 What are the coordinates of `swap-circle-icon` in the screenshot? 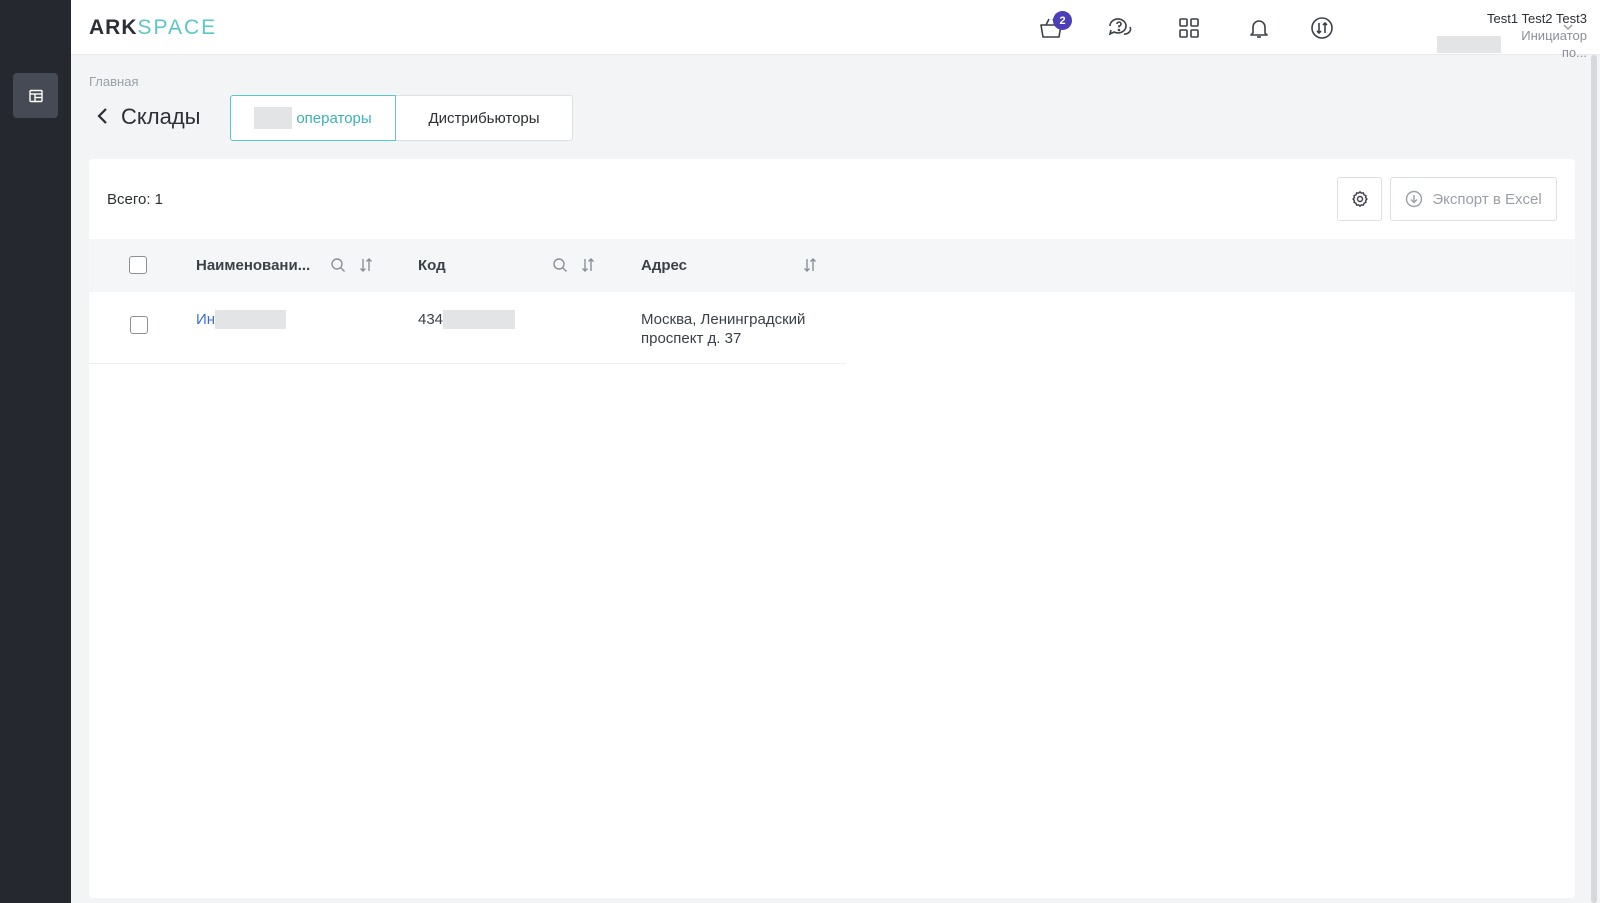 It's located at (1322, 28).